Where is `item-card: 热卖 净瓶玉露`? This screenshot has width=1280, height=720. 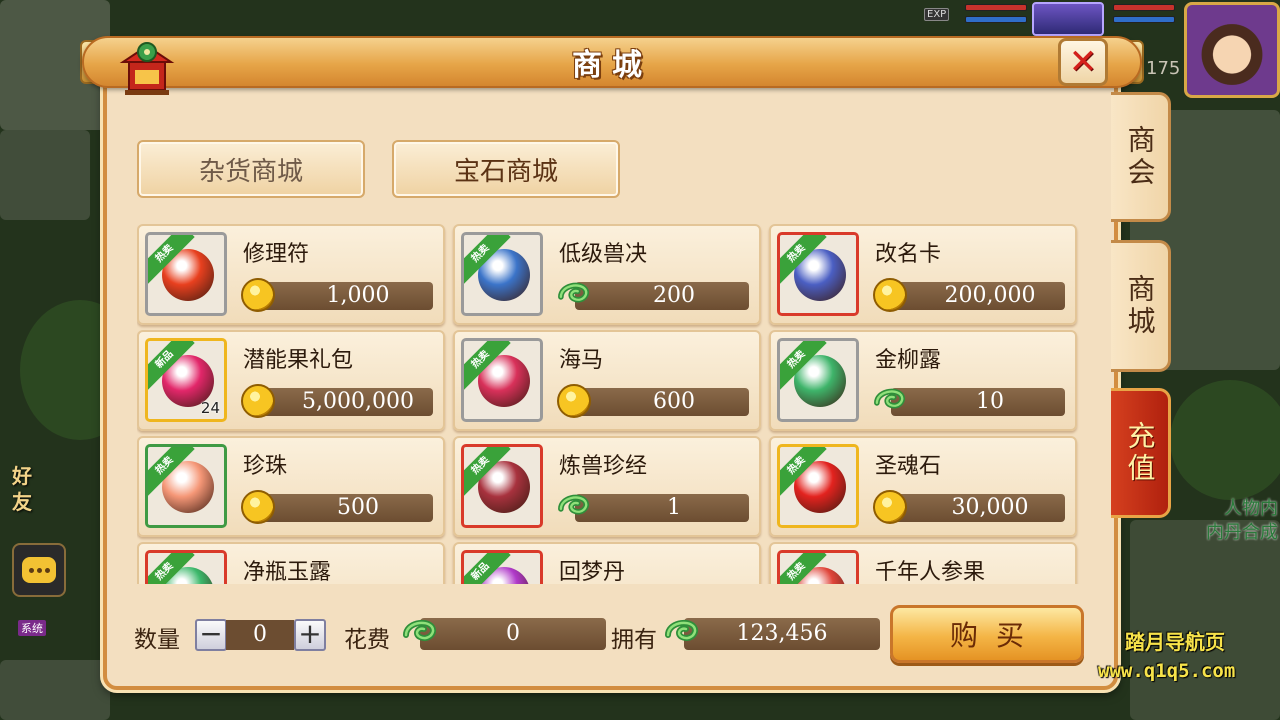
item-card: 热卖 净瓶玉露 is located at coordinates (291, 563).